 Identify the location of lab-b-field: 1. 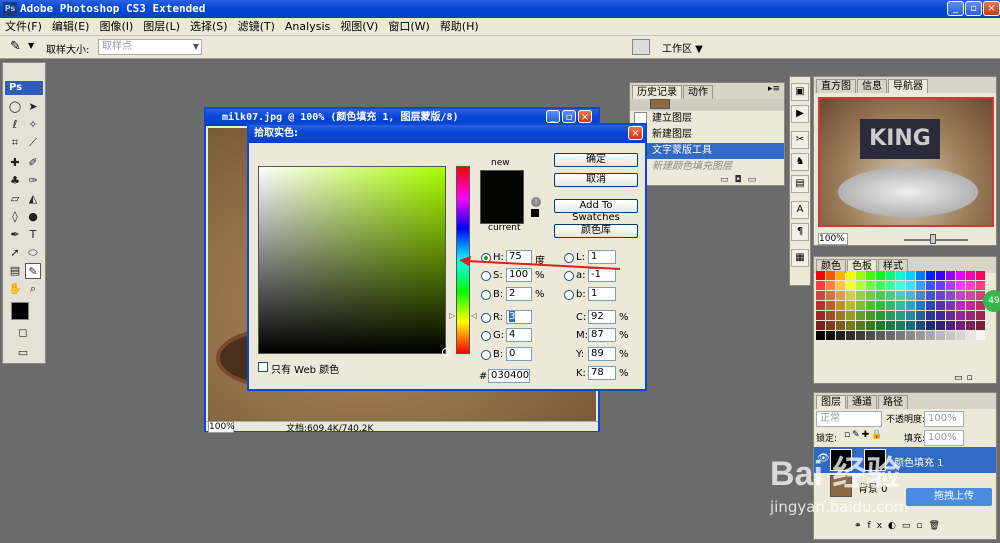
(602, 294).